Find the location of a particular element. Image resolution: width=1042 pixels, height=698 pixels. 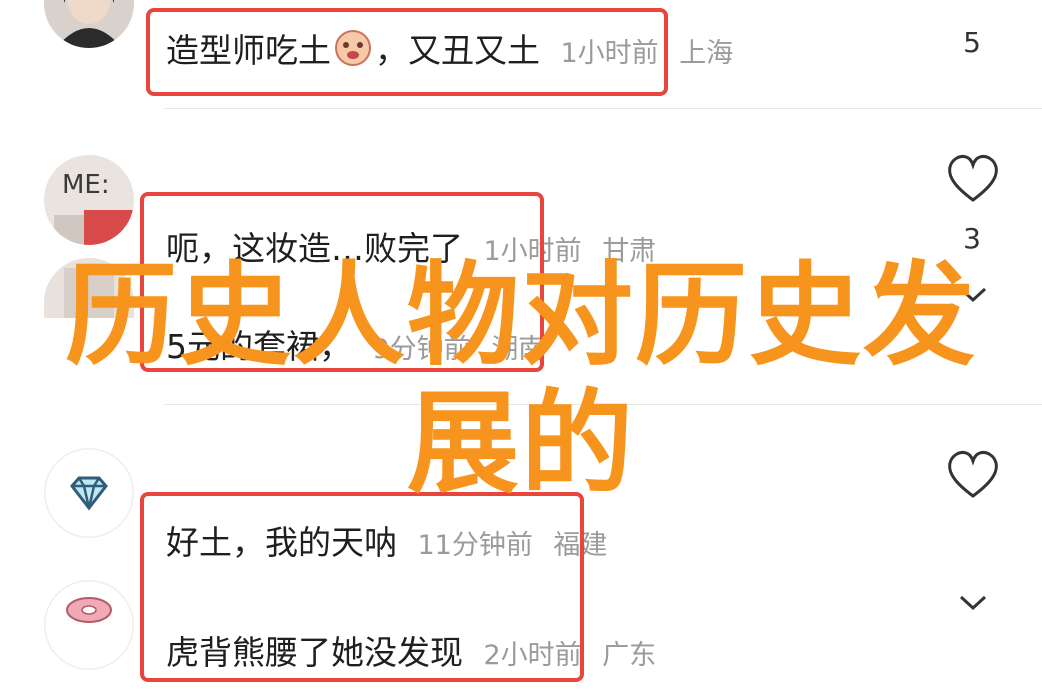

comment-5: 虎背熊腰了她没发现 2小时前 广东 is located at coordinates (411, 650).